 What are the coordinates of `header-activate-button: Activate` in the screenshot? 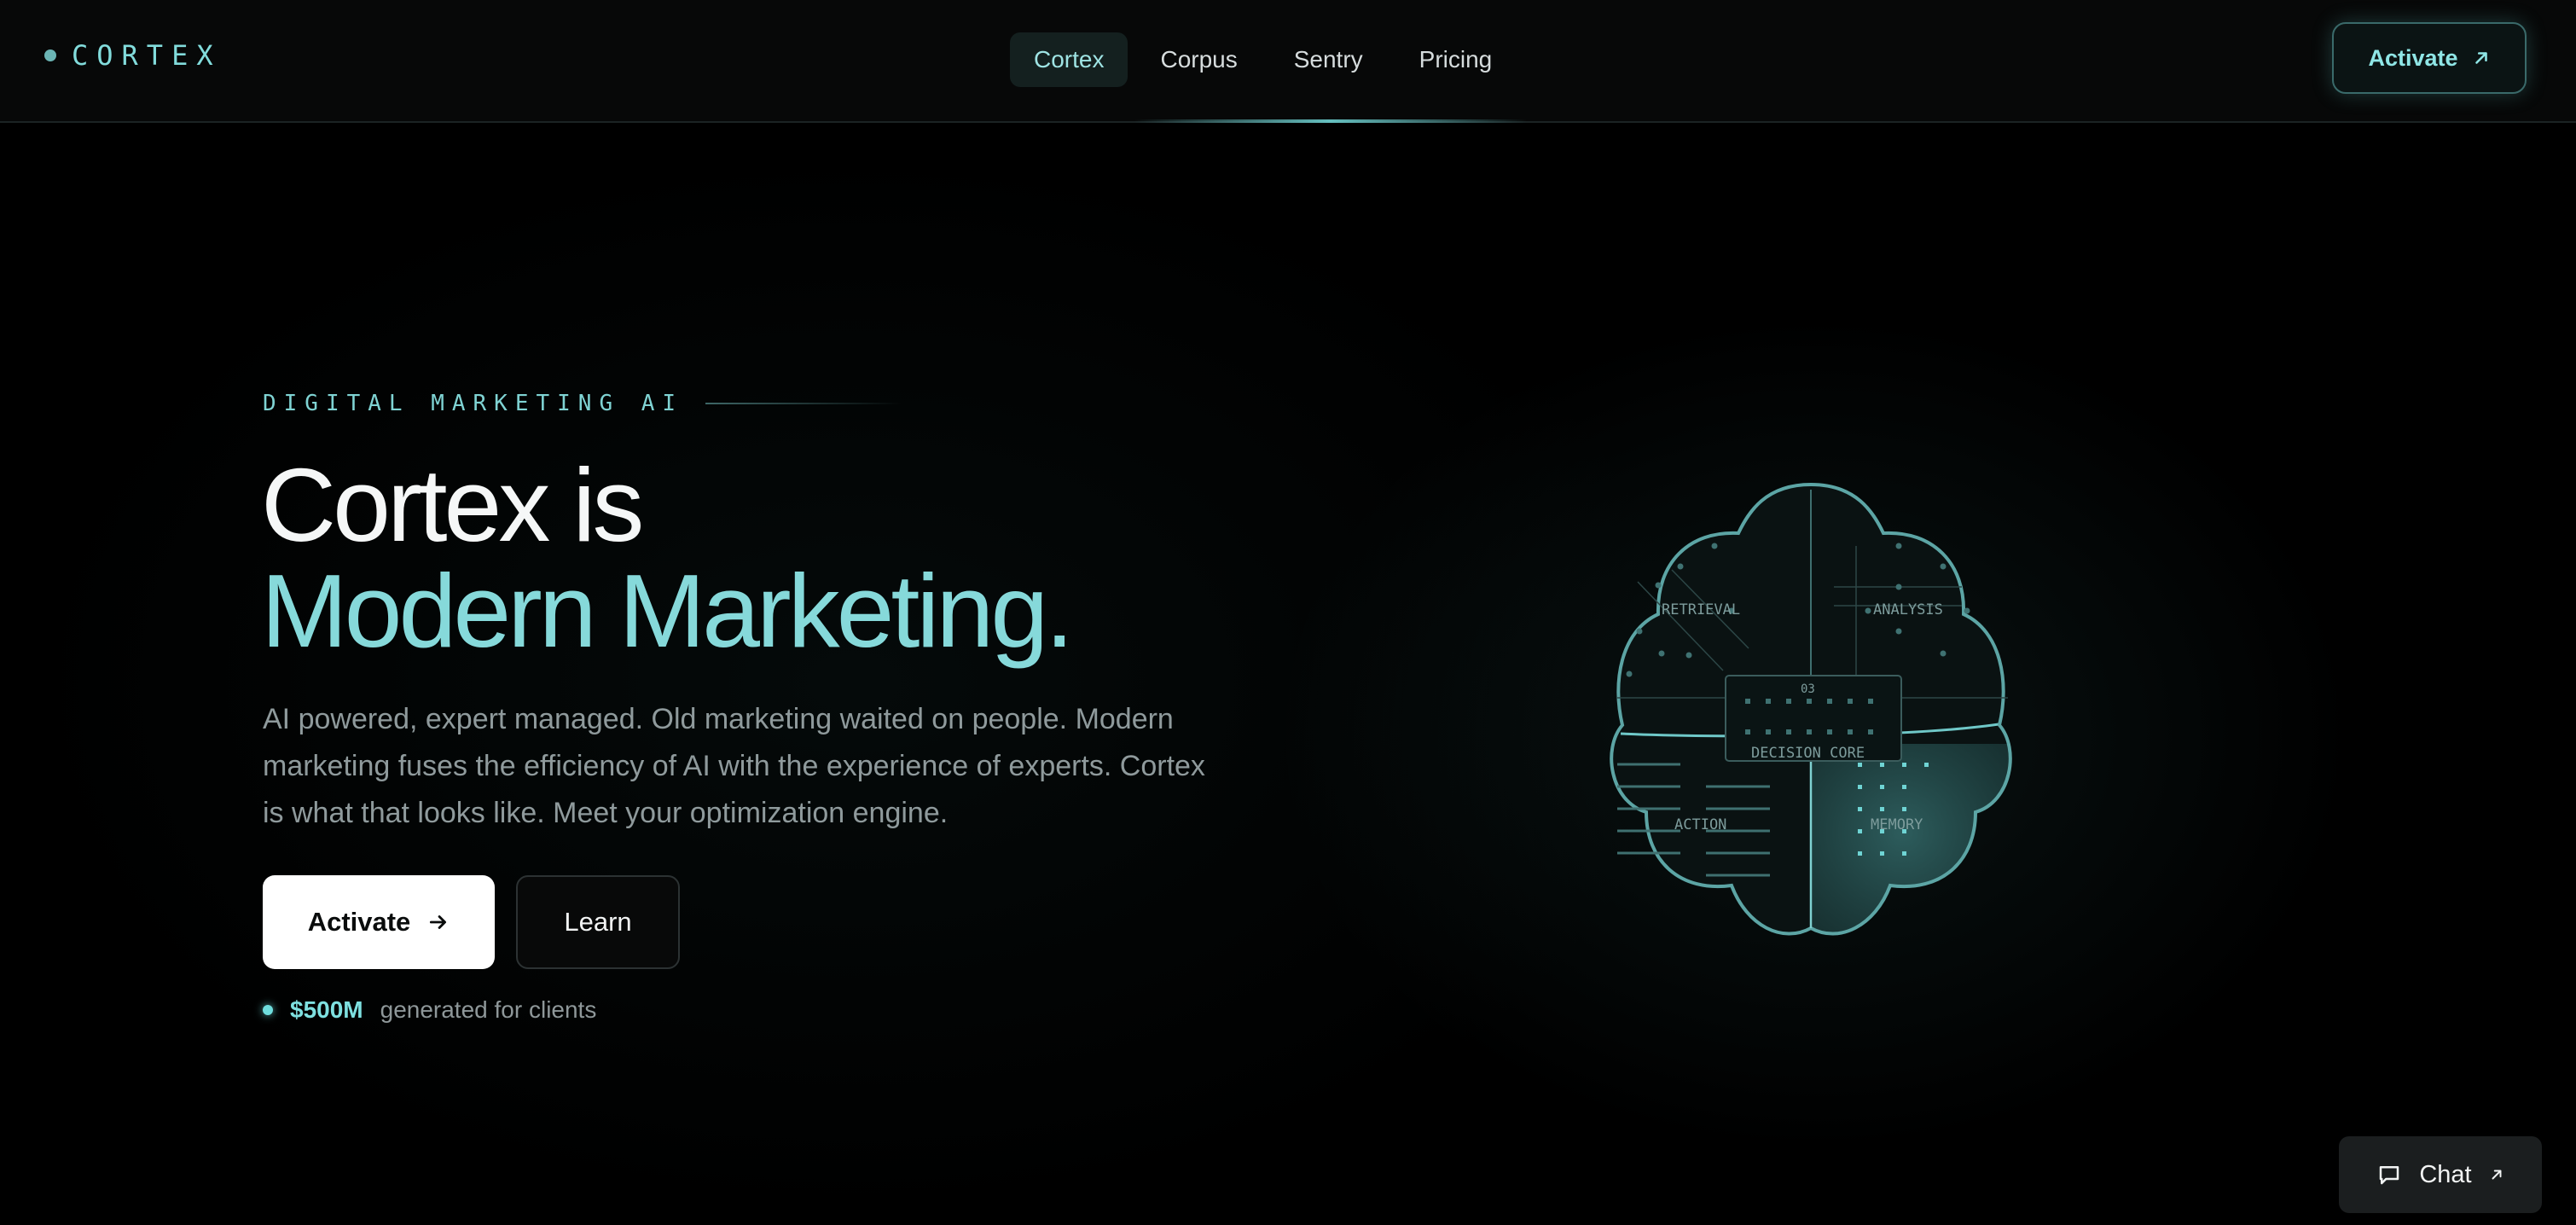 It's located at (2429, 58).